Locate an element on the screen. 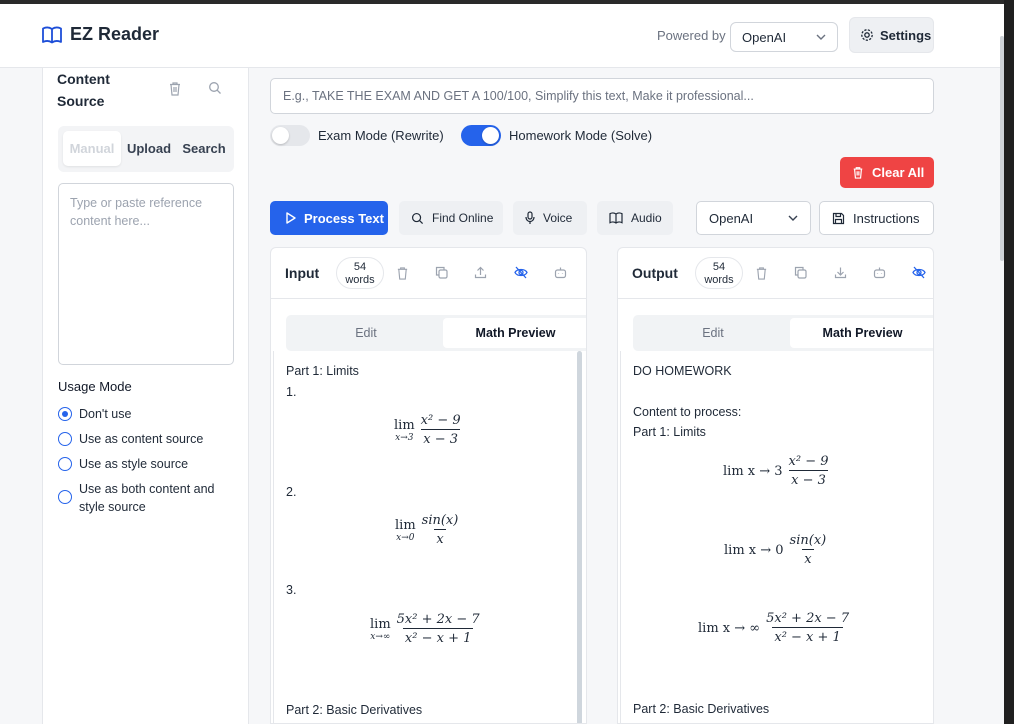 The height and width of the screenshot is (724, 1014). upload-icon is located at coordinates (480, 272).